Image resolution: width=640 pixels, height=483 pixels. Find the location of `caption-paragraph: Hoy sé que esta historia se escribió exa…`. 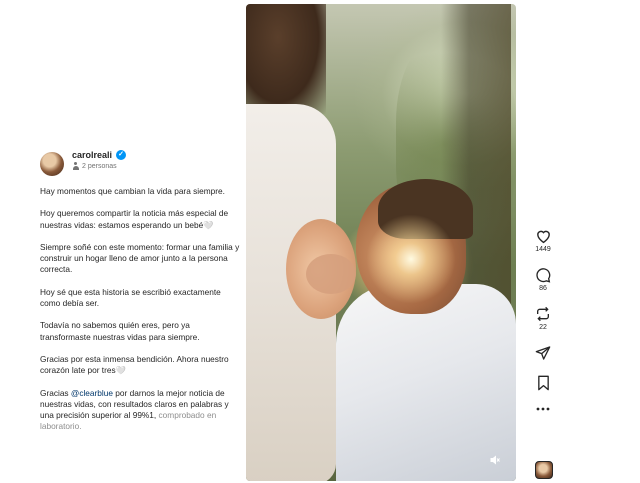

caption-paragraph: Hoy sé que esta historia se escribió exa… is located at coordinates (130, 297).